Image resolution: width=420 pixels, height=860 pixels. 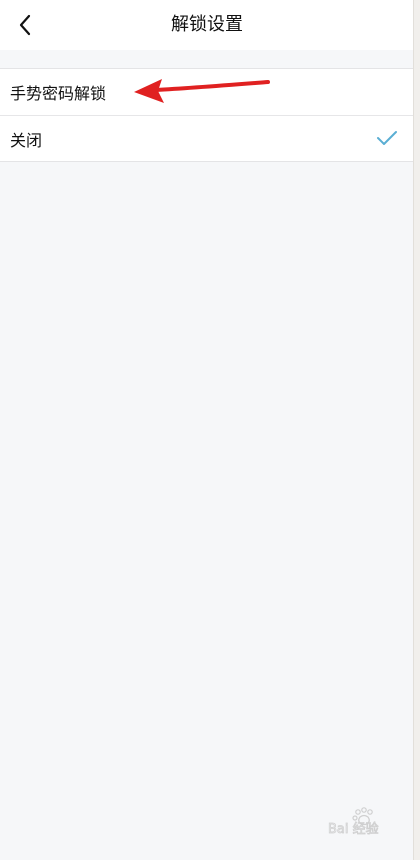 What do you see at coordinates (387, 138) in the screenshot?
I see `checkmark-icon` at bounding box center [387, 138].